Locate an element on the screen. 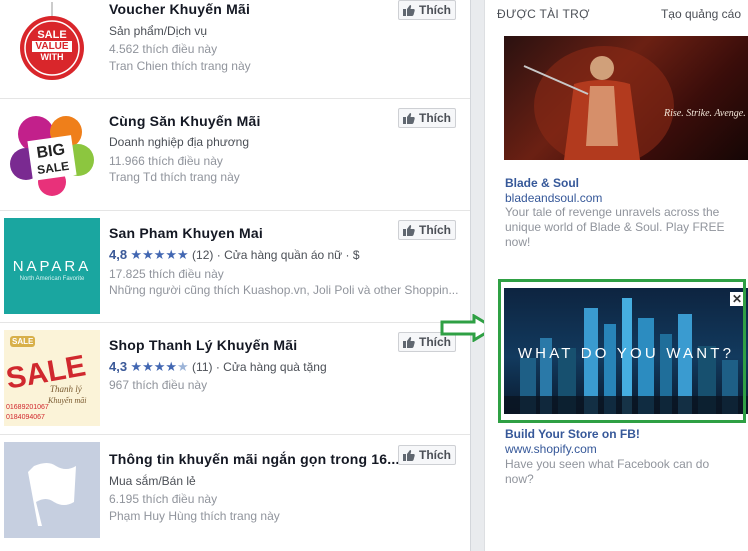 The height and width of the screenshot is (551, 748). page-rating-line: 4,3 ★★★★★ (11) · Cửa hàng quà tặng is located at coordinates (218, 367).